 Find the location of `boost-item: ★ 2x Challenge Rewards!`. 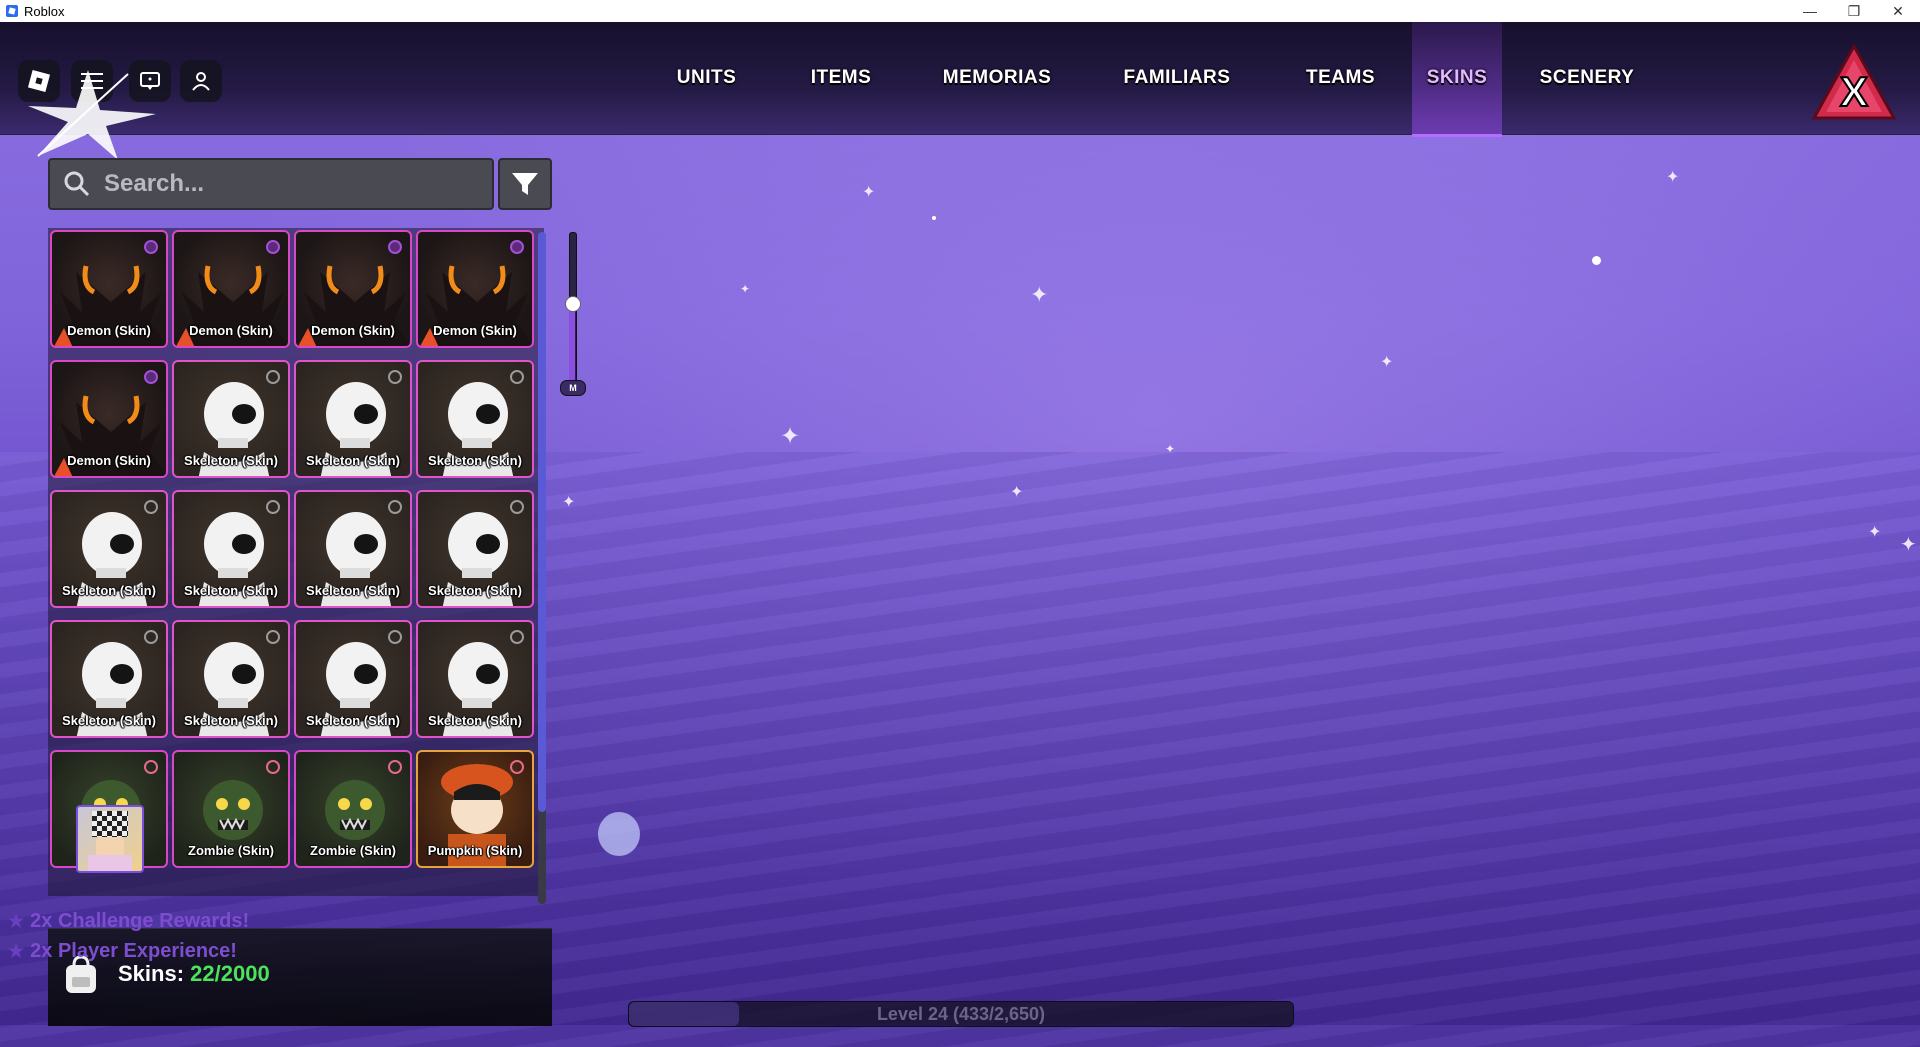

boost-item: ★ 2x Challenge Rewards! is located at coordinates (129, 920).